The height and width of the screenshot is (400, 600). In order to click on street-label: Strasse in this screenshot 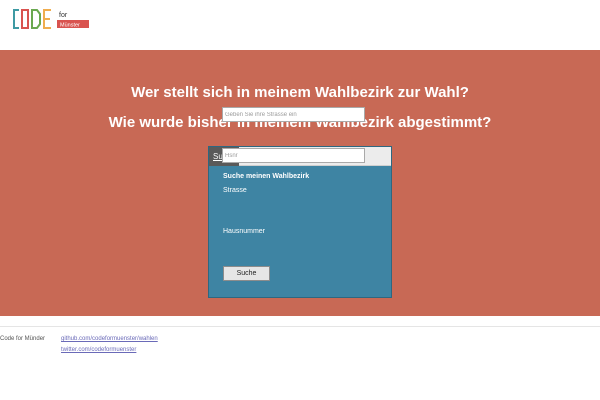, I will do `click(235, 190)`.